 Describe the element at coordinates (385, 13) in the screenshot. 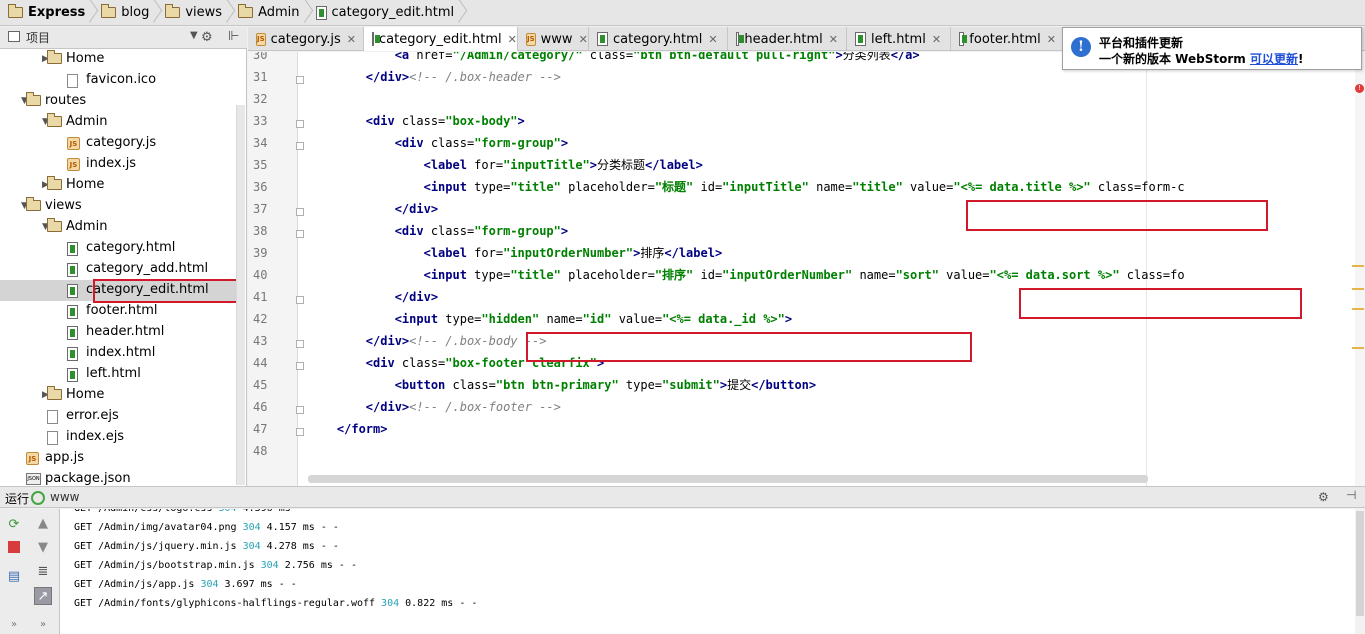

I see `breadcrumb-item-file: category_edit.html` at that location.